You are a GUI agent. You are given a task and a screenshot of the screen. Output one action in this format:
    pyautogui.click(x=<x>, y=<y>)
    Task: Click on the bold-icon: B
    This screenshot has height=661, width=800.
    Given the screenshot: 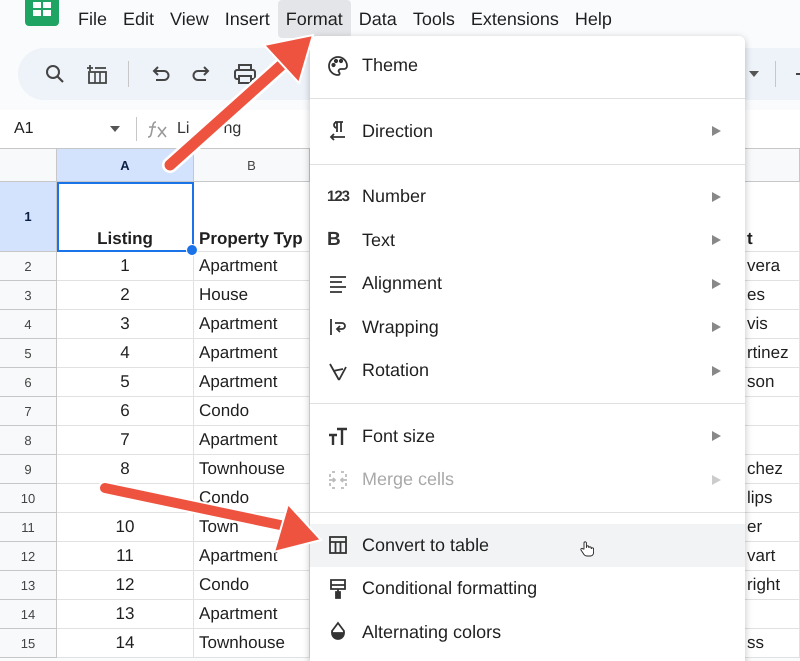 What is the action you would take?
    pyautogui.click(x=340, y=240)
    